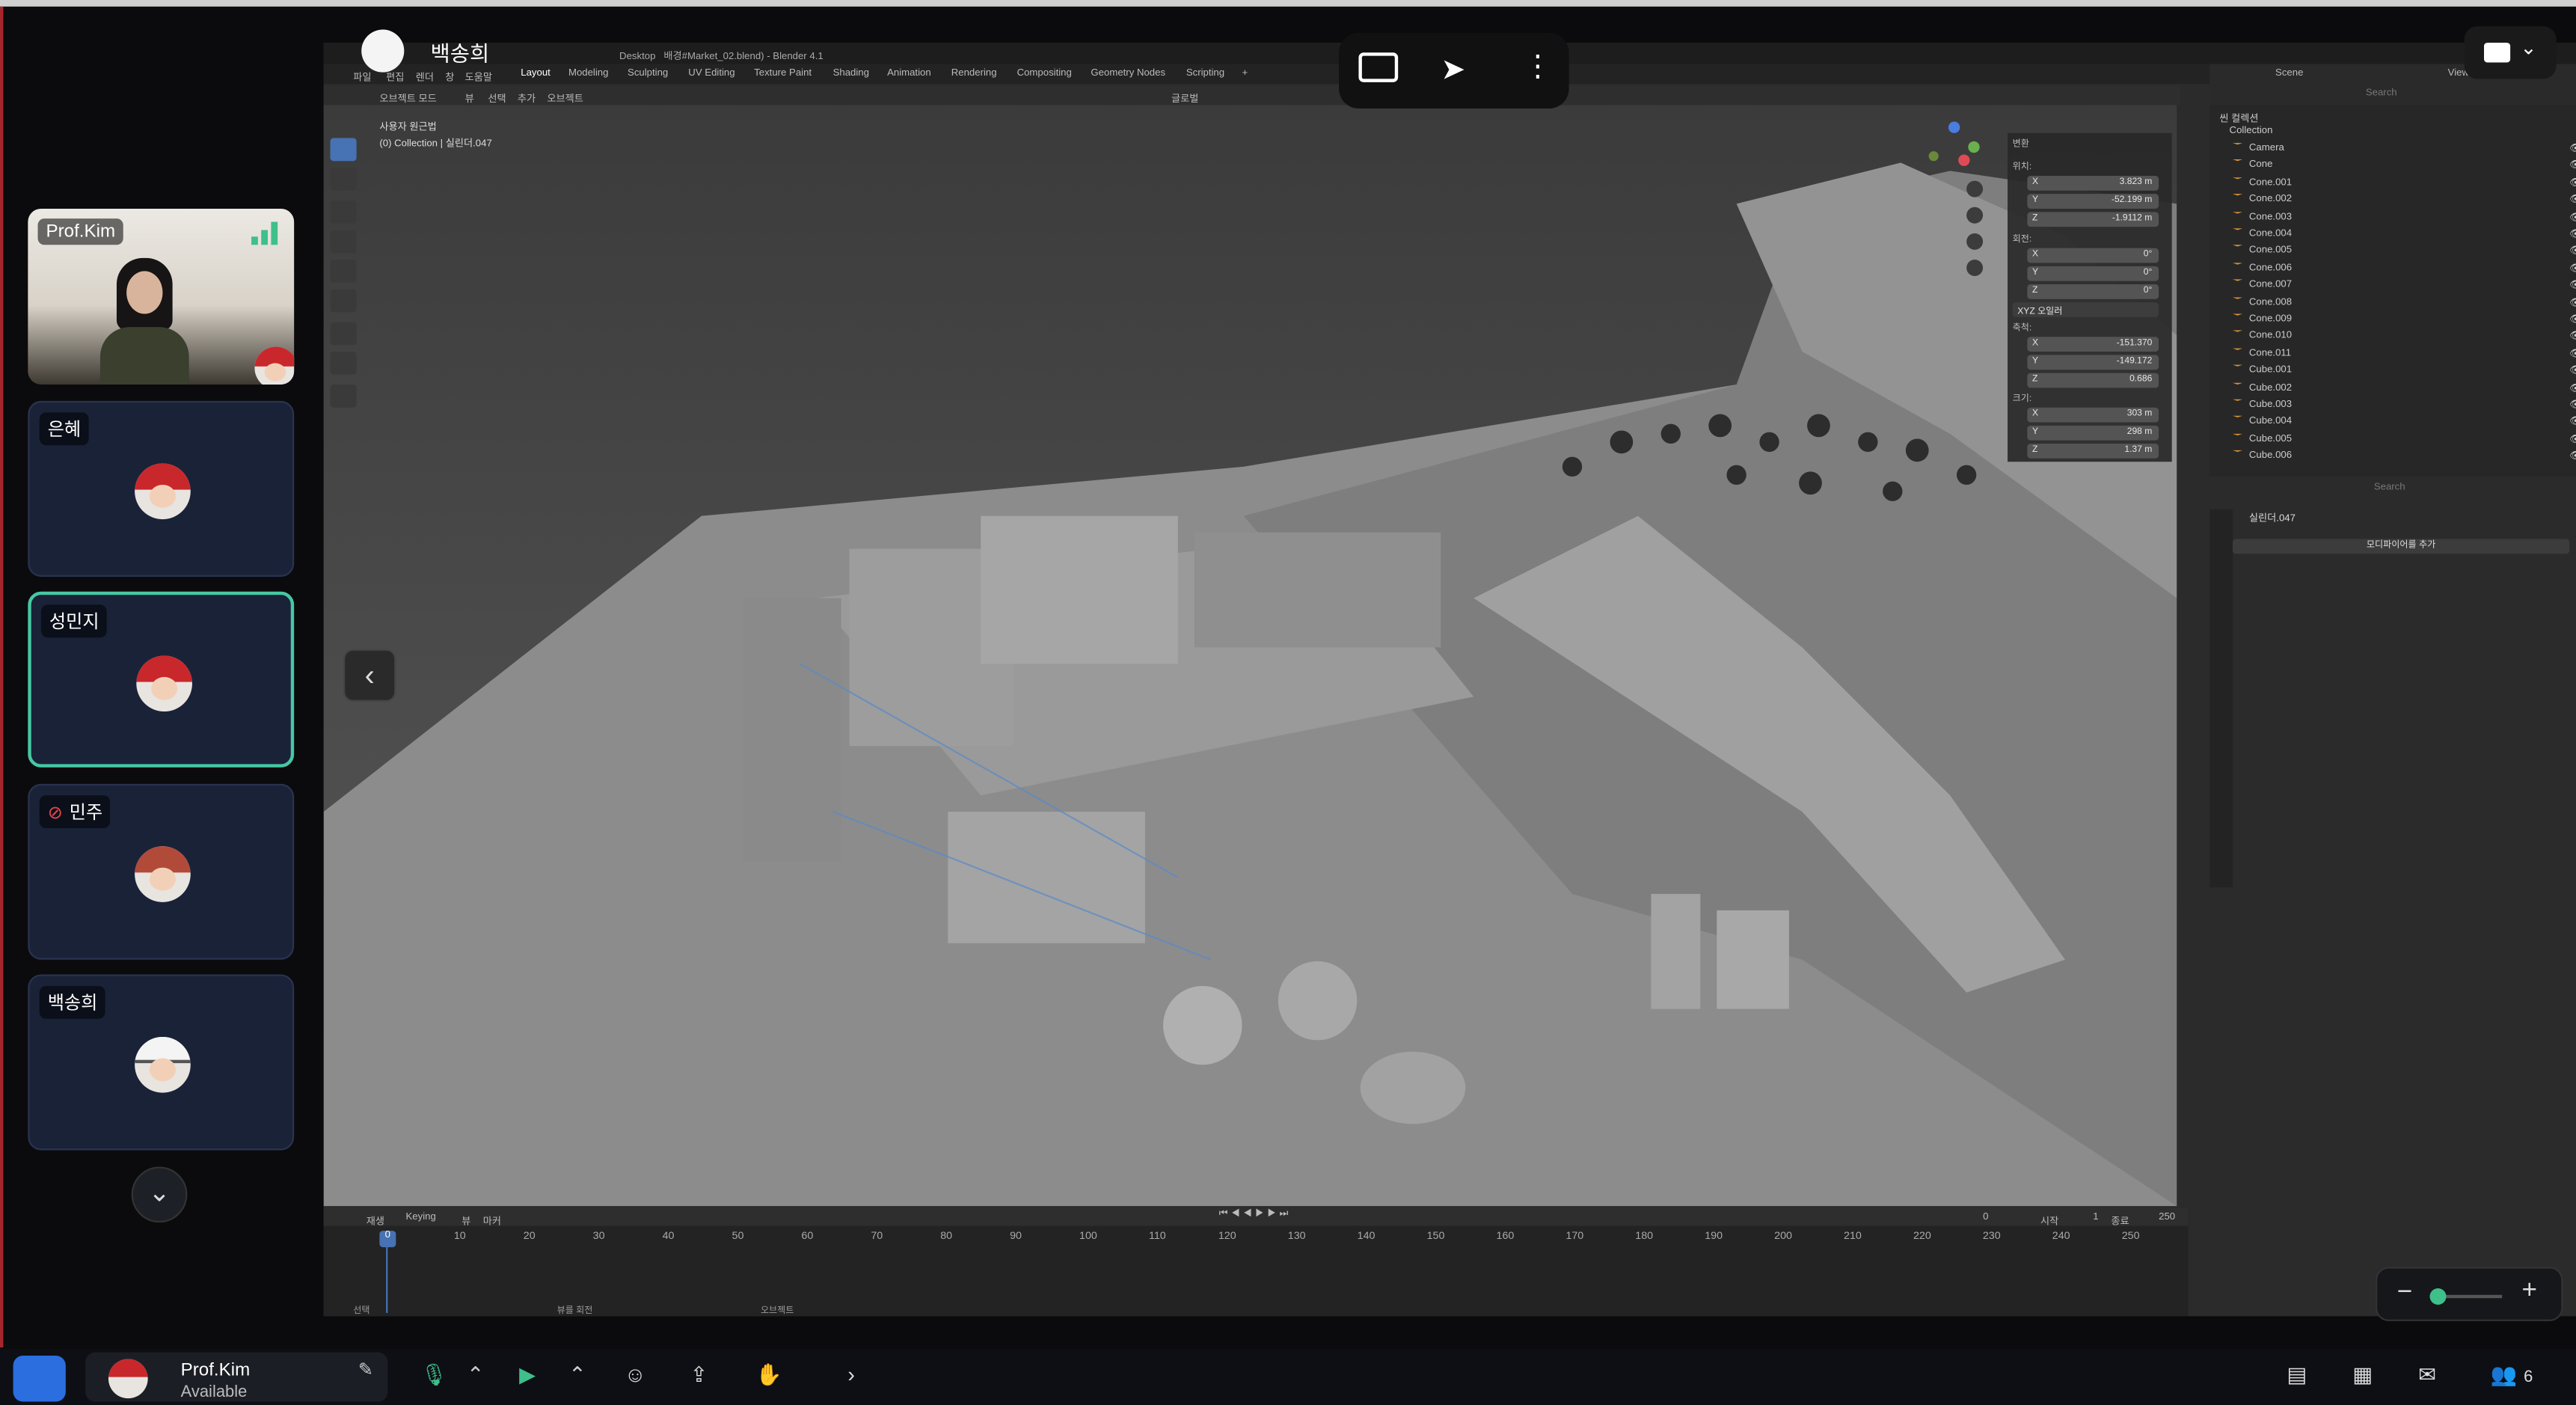 This screenshot has width=2576, height=1405. Describe the element at coordinates (375, 1220) in the screenshot. I see `playback-menu: 재생` at that location.